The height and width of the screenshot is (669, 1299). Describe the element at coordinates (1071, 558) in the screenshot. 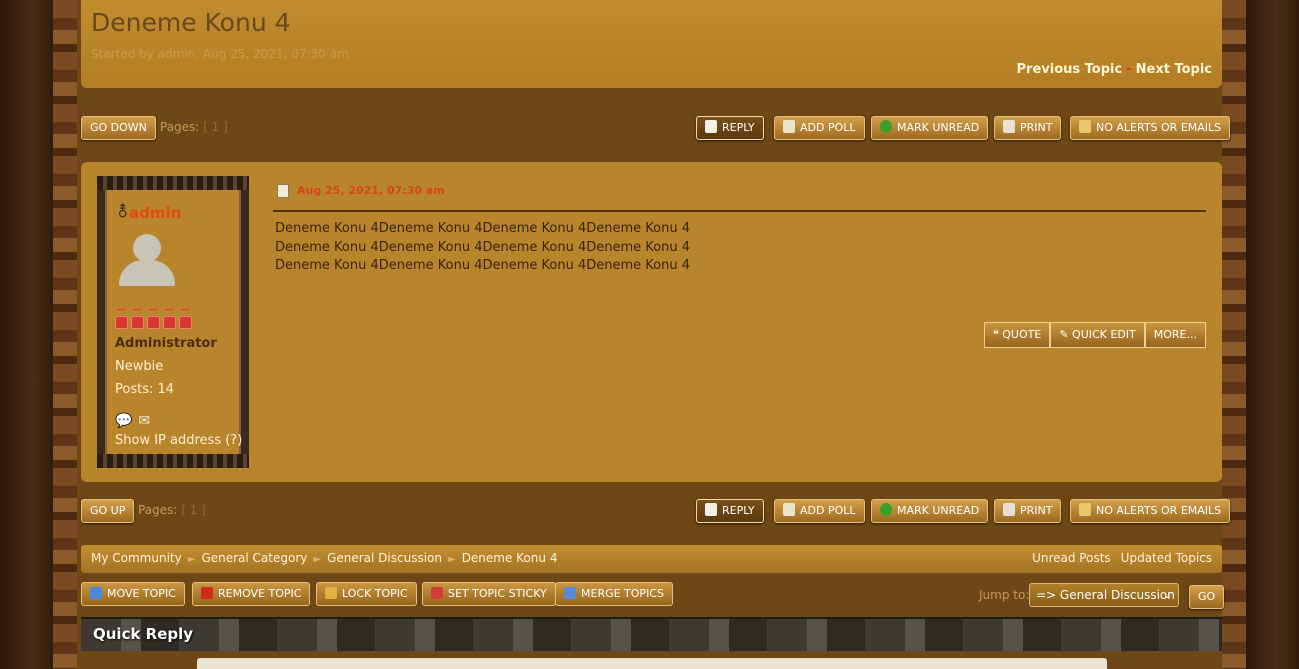

I see `unread-posts-link: Unread Posts` at that location.